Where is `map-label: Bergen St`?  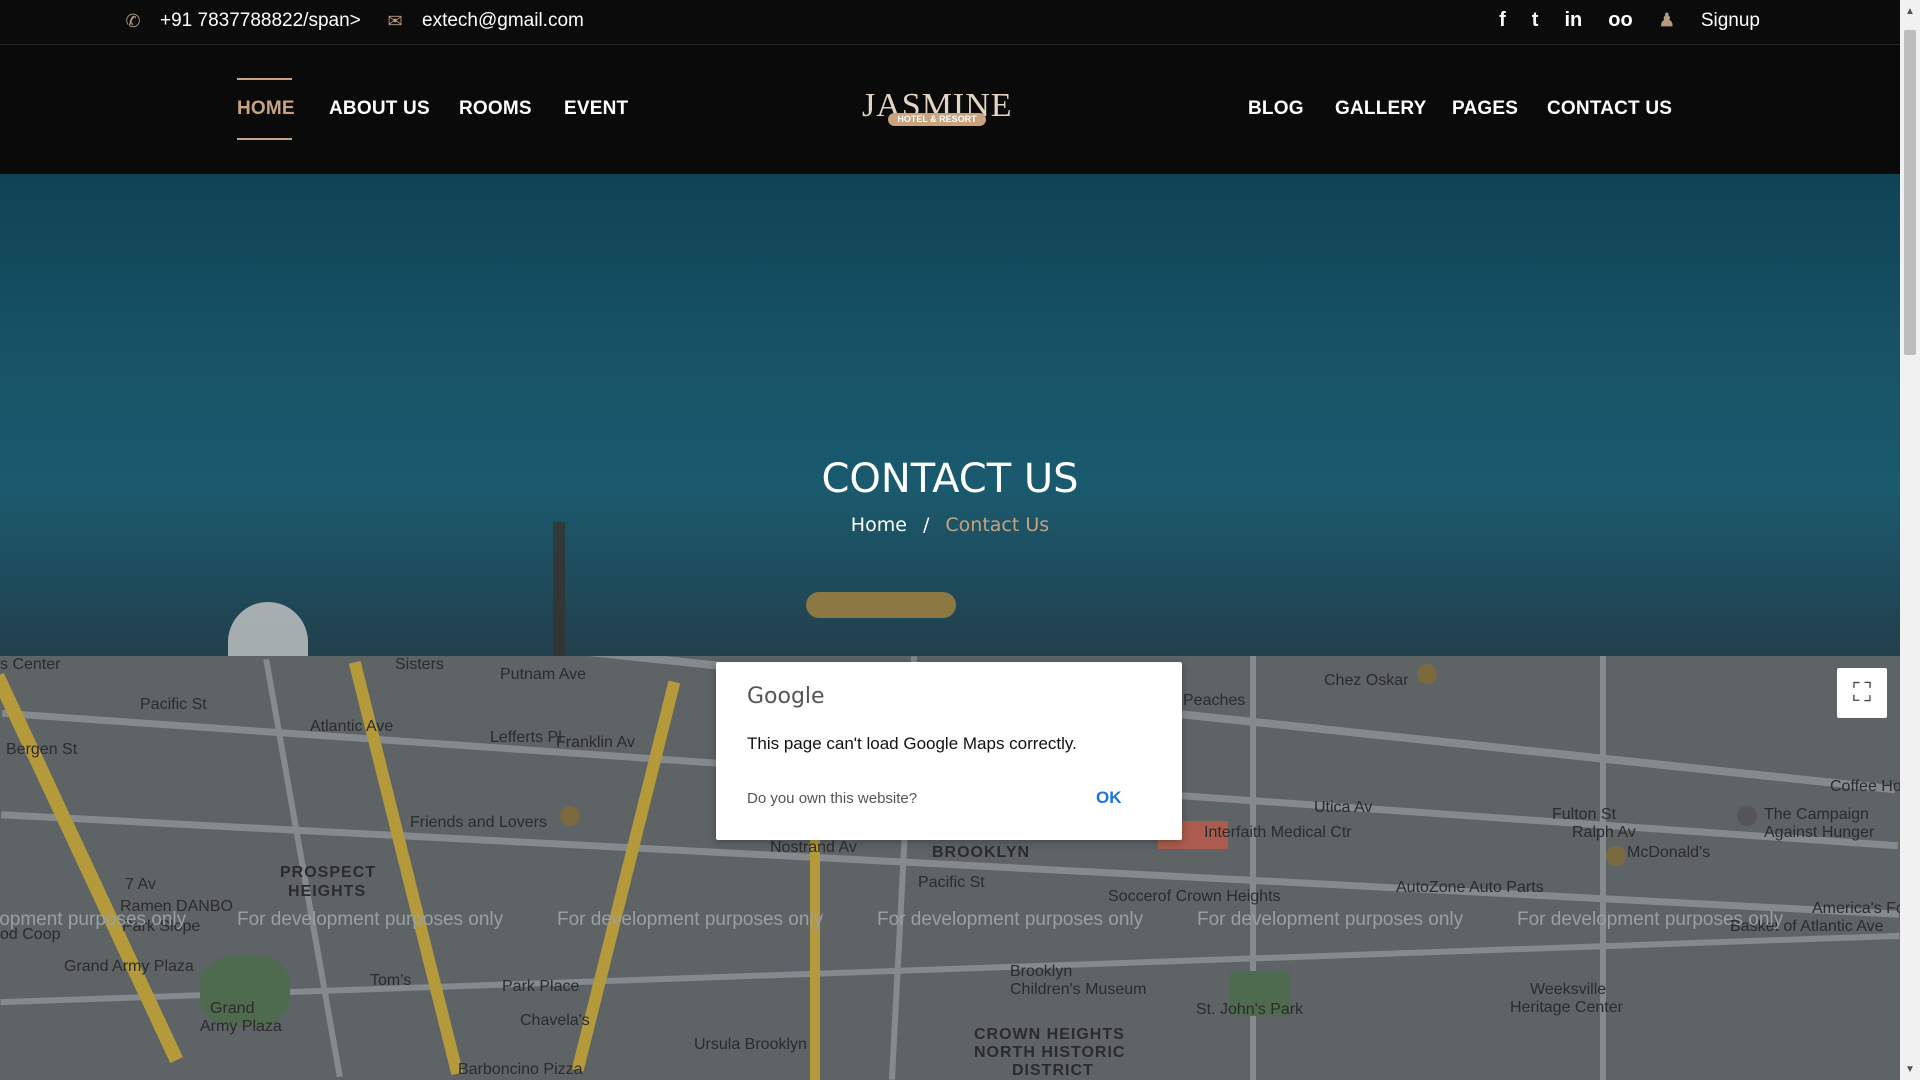
map-label: Bergen St is located at coordinates (42, 749).